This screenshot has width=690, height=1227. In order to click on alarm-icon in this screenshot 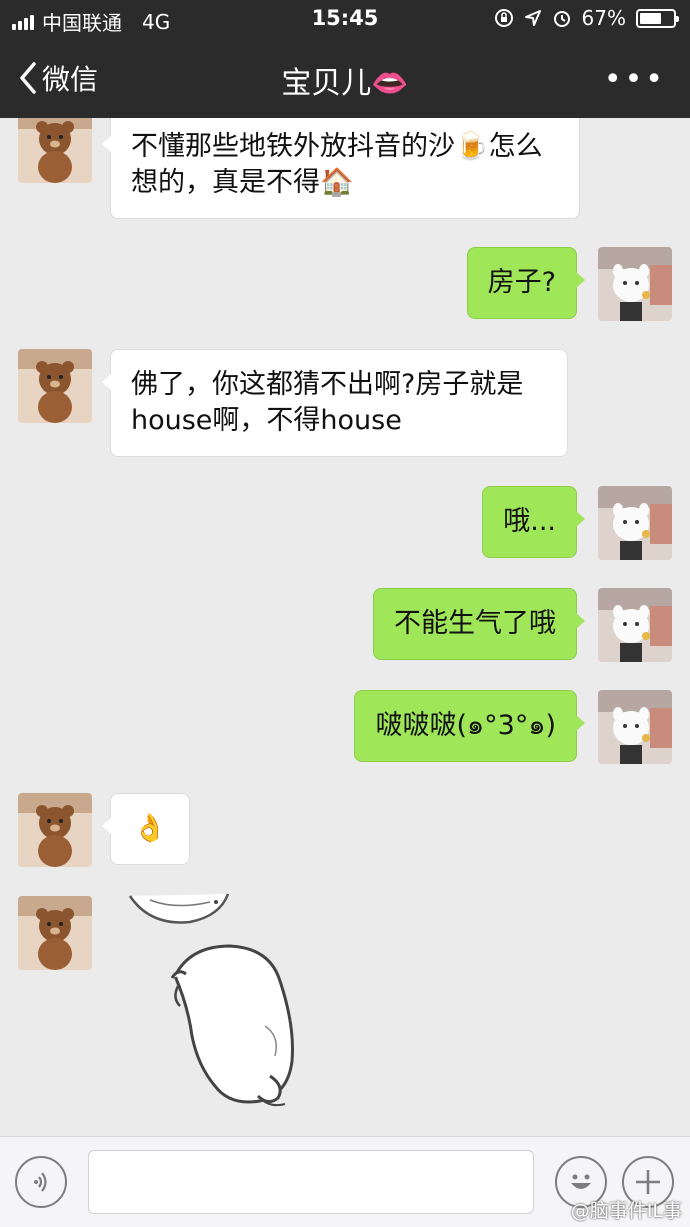, I will do `click(561, 19)`.